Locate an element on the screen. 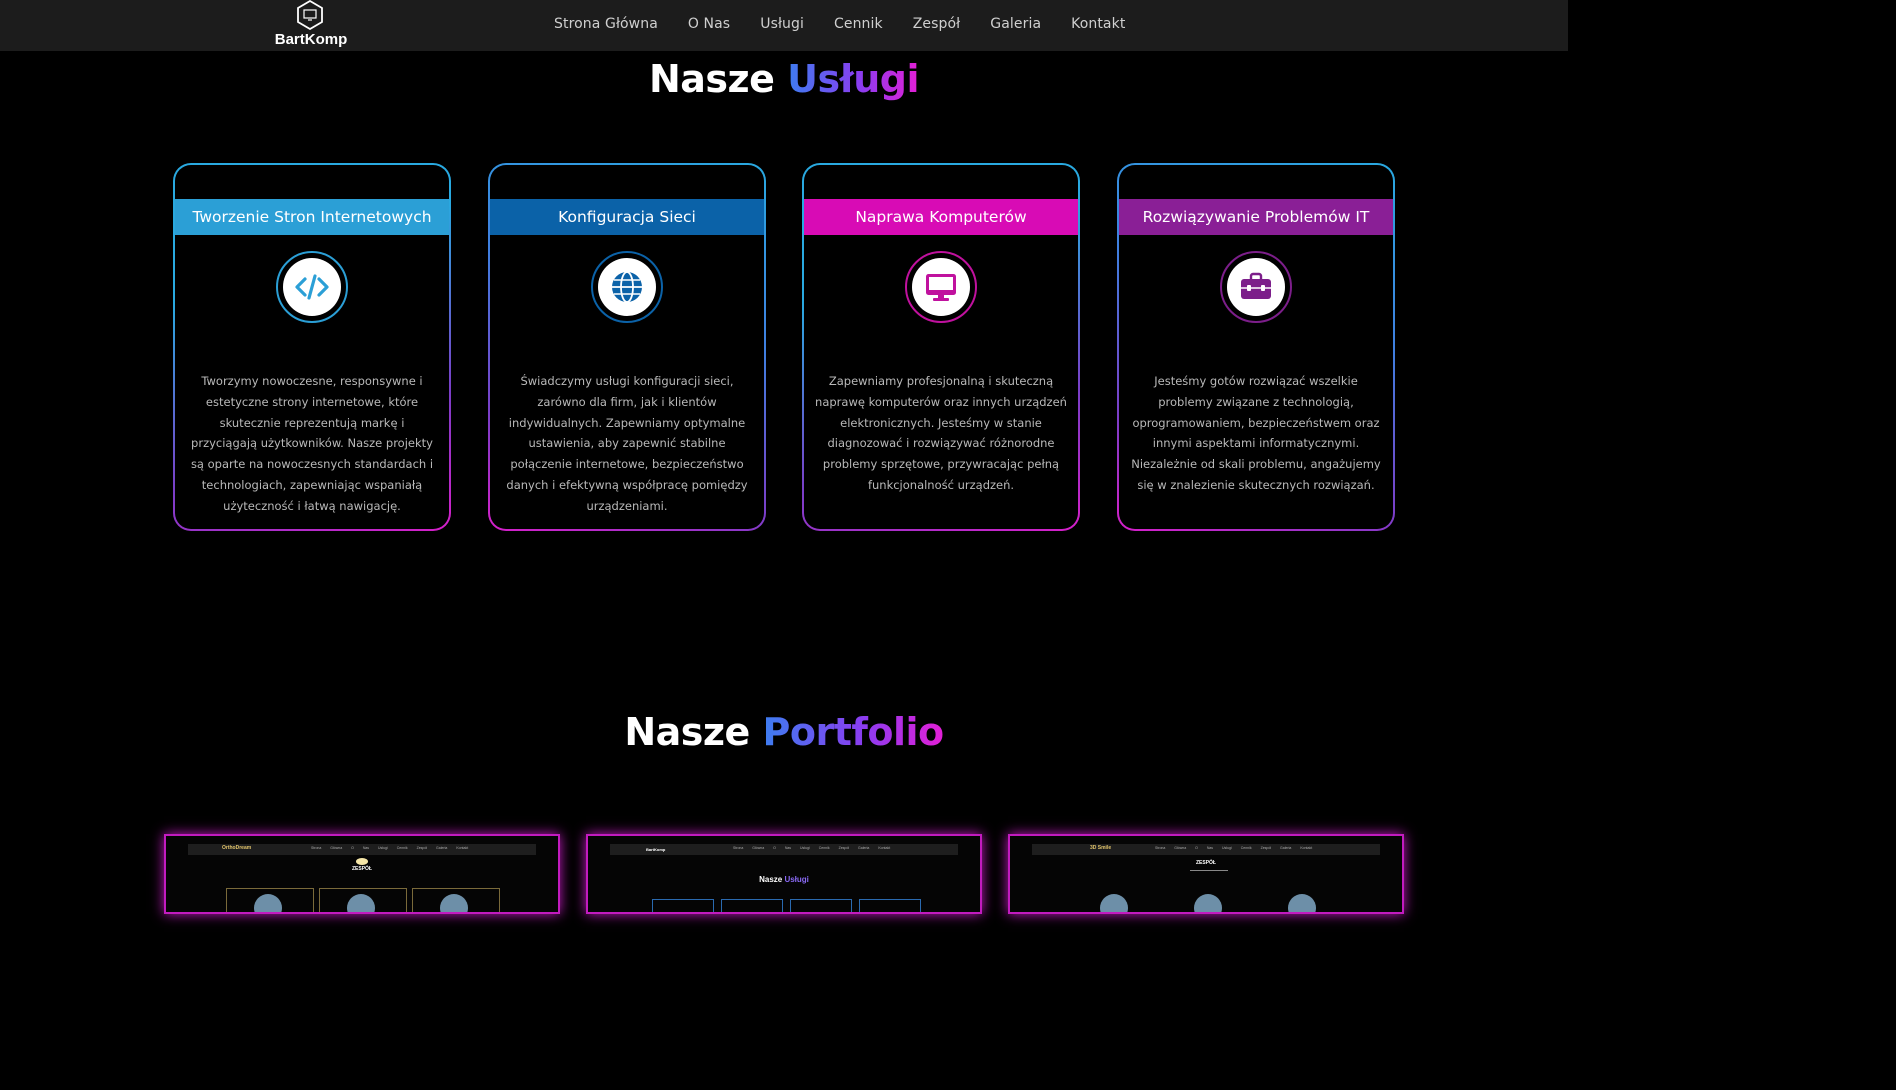 Image resolution: width=1896 pixels, height=1090 pixels. service-card-title: Konfiguracja Sieci is located at coordinates (627, 217).